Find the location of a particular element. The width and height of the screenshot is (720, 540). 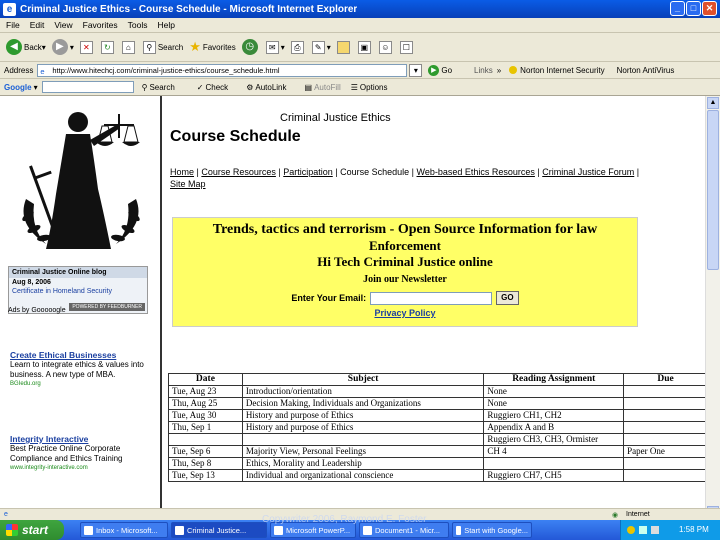

discuss-button: ☐ is located at coordinates (407, 47).